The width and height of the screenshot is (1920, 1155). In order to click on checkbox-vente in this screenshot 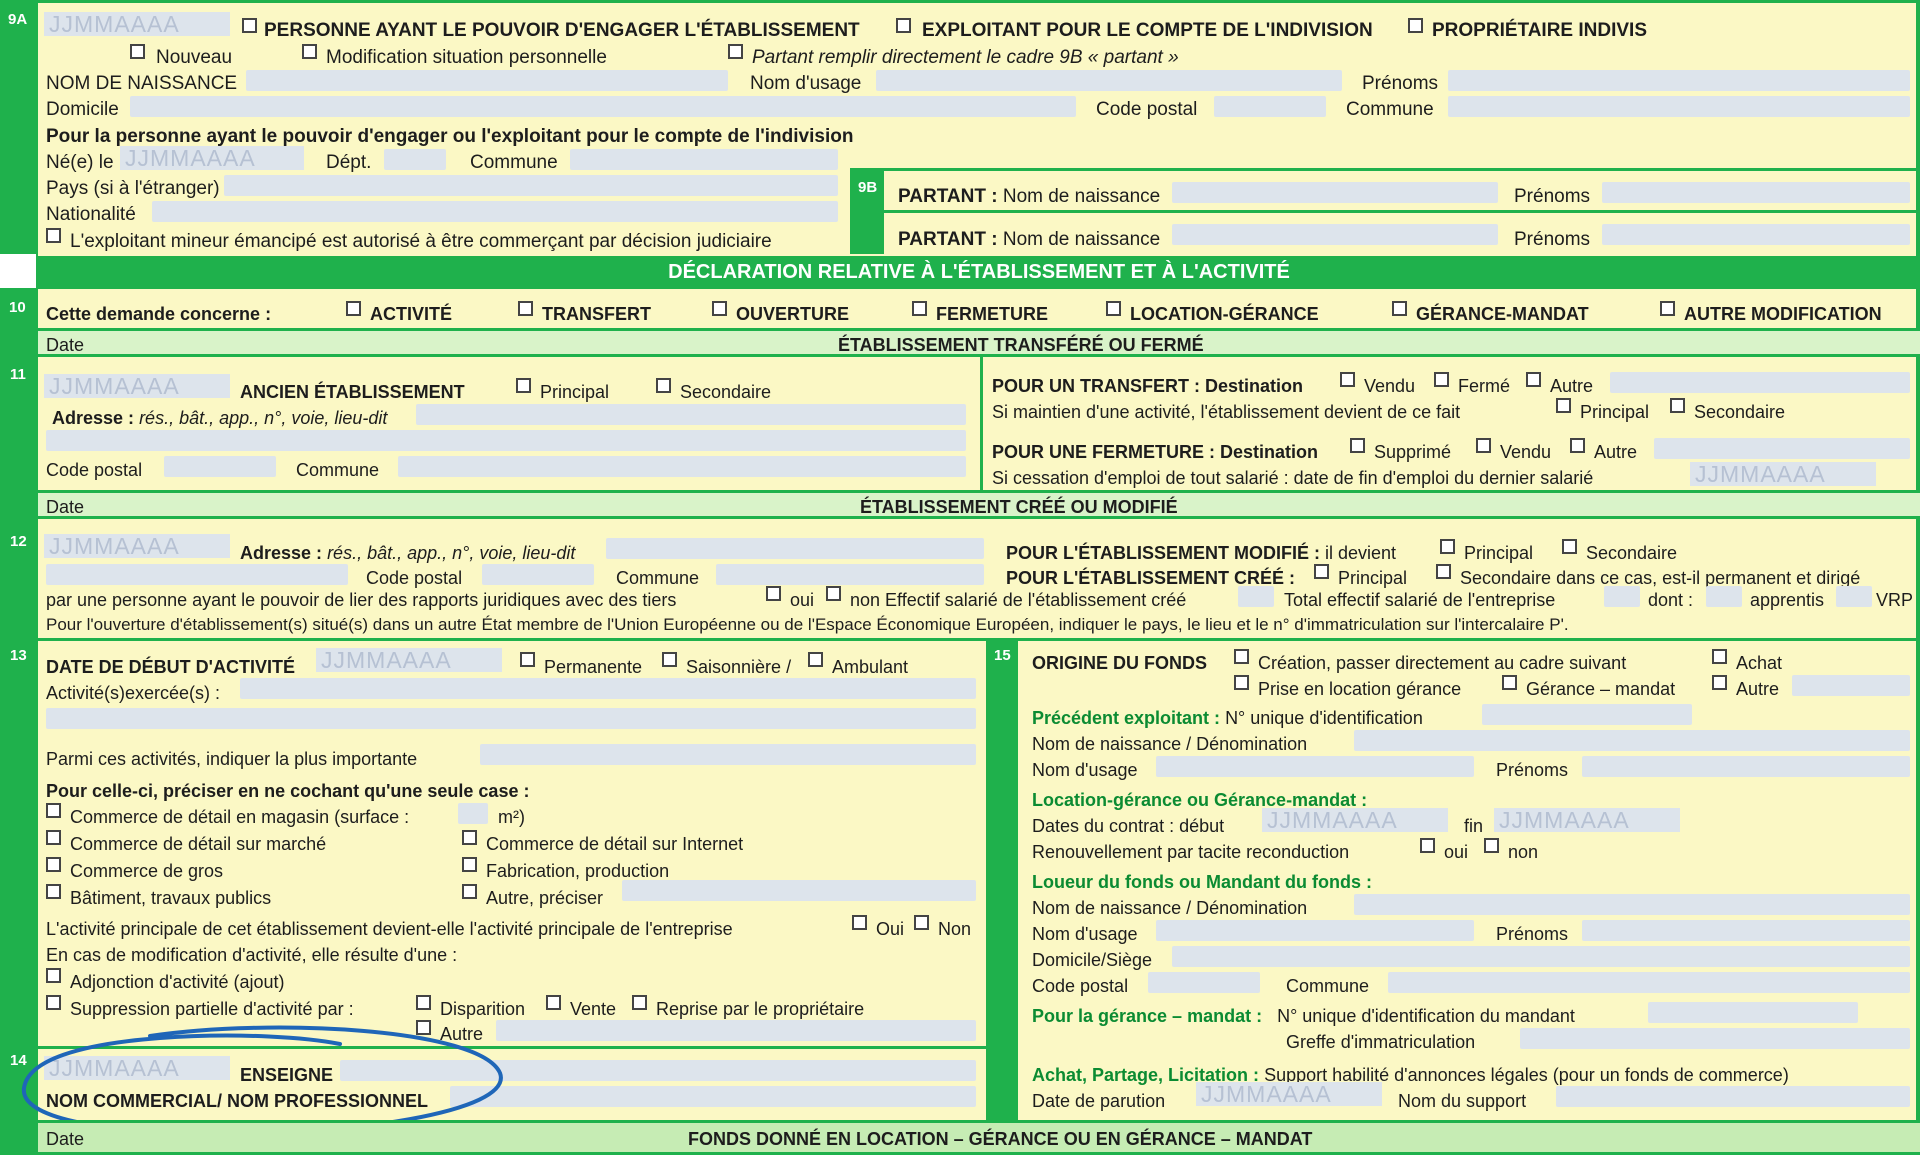, I will do `click(553, 1002)`.